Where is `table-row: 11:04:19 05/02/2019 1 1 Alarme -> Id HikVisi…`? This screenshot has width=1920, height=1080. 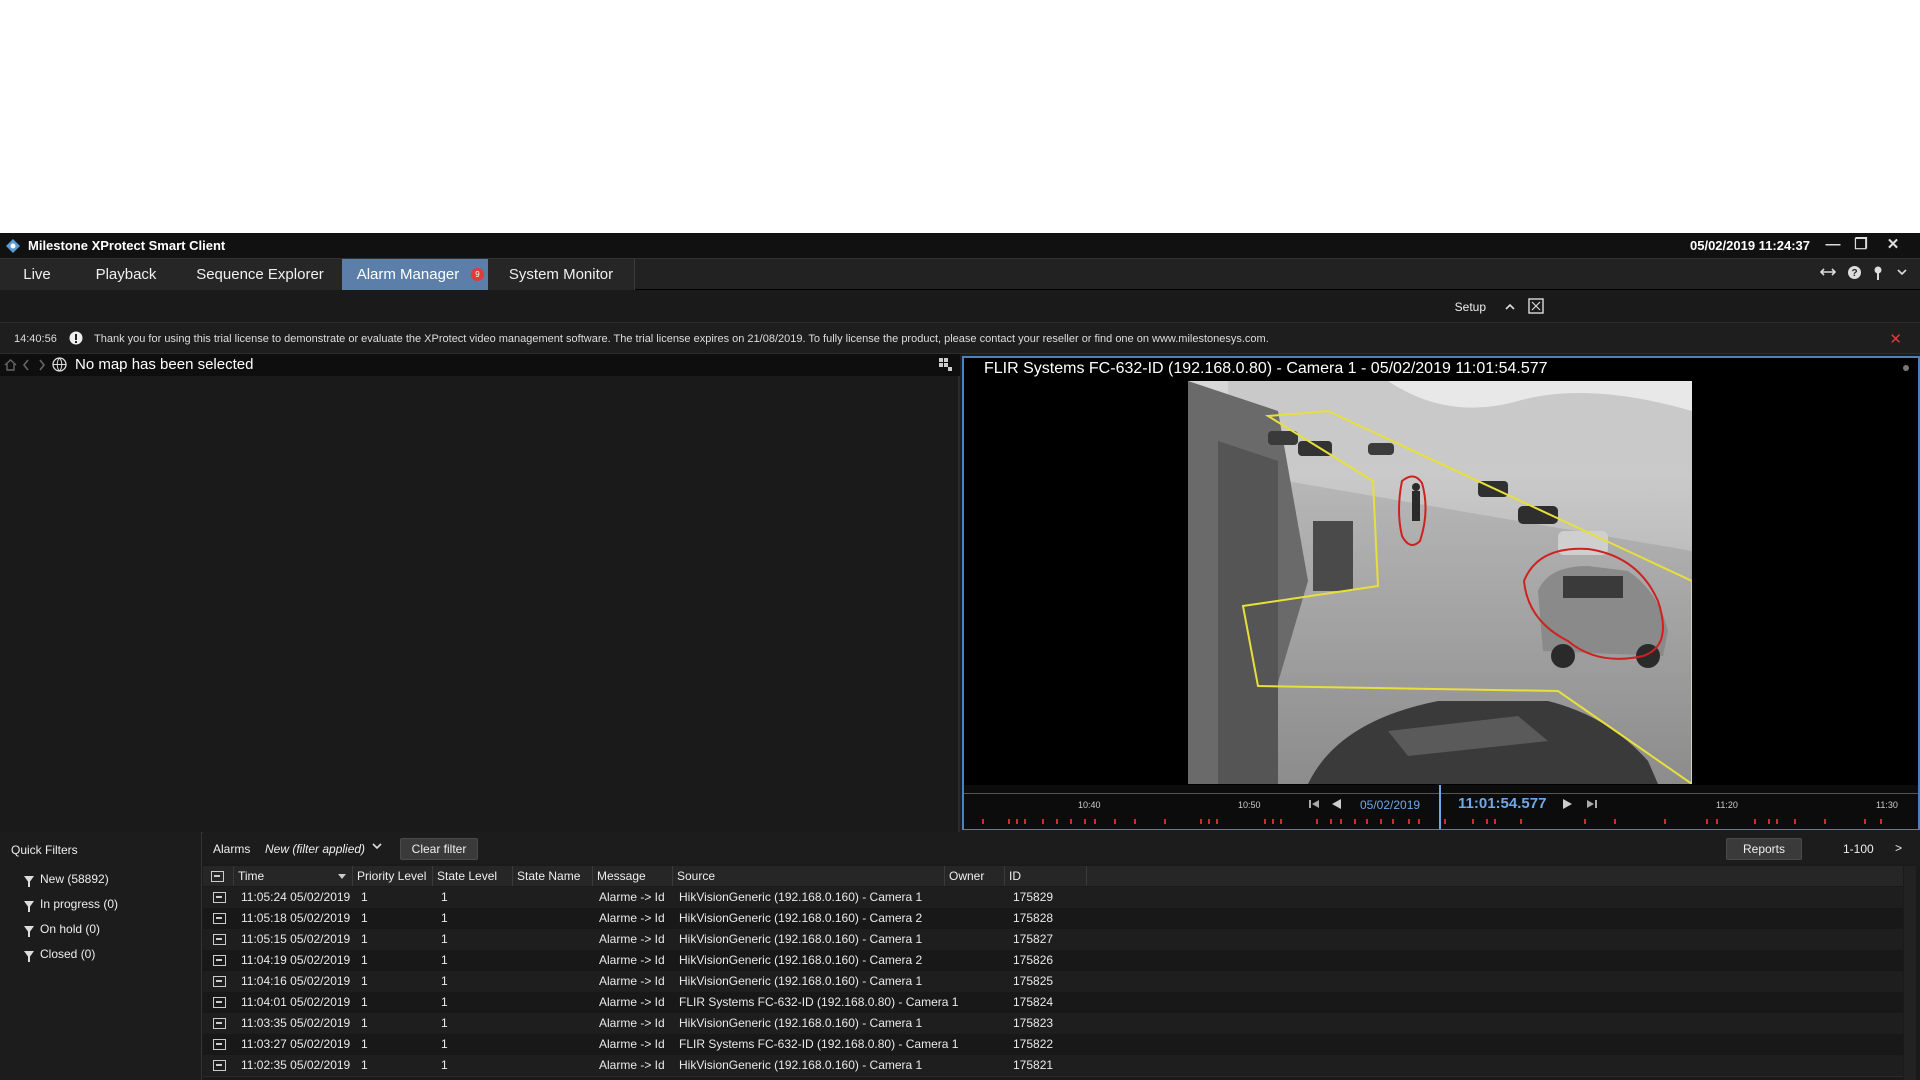 table-row: 11:04:19 05/02/2019 1 1 Alarme -> Id HikVisi… is located at coordinates (1053, 961).